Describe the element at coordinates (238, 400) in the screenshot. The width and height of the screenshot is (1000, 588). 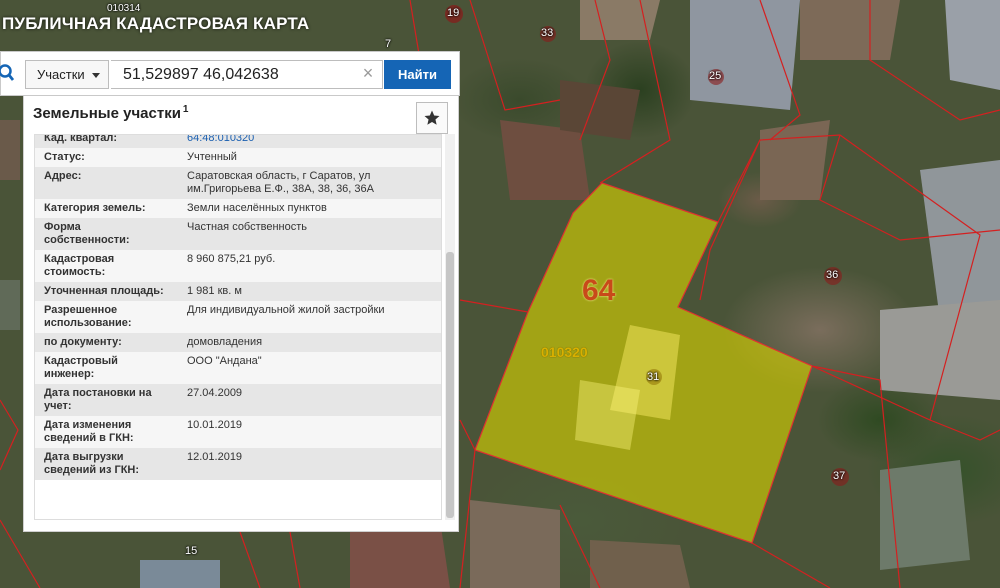
I see `attribute-row: Дата постановки на учет: 27.04.2009` at that location.